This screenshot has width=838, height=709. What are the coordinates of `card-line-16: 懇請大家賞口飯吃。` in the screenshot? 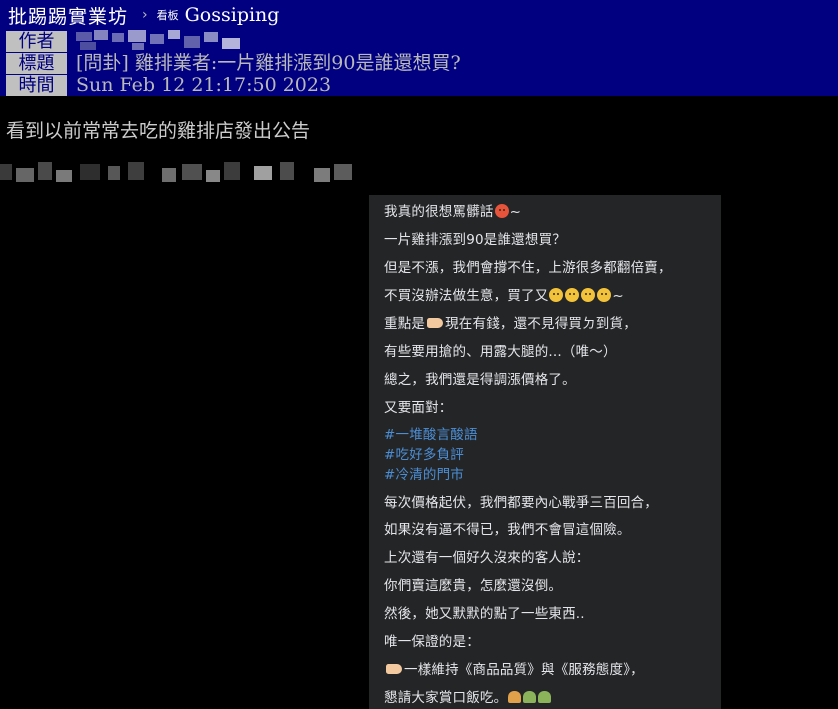 It's located at (468, 696).